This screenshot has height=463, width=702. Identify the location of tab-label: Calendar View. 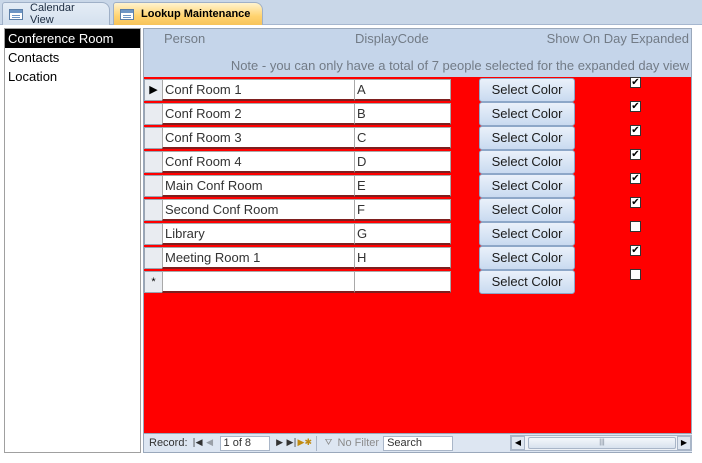
(52, 14).